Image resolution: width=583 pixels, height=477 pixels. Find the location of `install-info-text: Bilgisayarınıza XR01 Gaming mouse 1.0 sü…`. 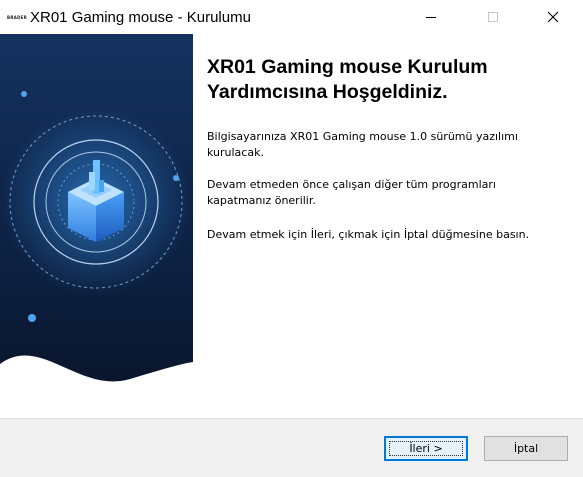

install-info-text: Bilgisayarınıza XR01 Gaming mouse 1.0 sü… is located at coordinates (387, 145).